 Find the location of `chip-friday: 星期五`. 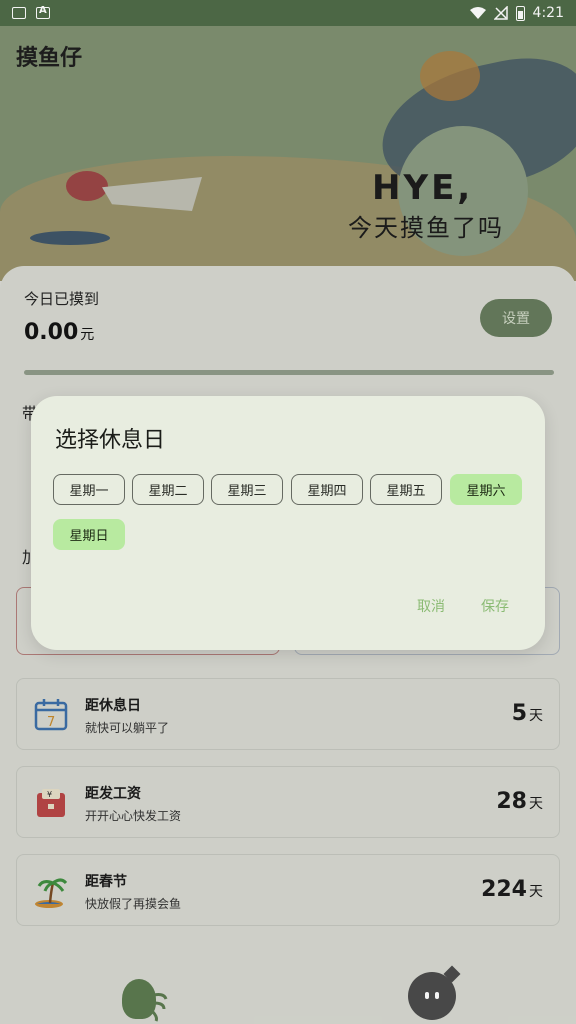

chip-friday: 星期五 is located at coordinates (406, 489).